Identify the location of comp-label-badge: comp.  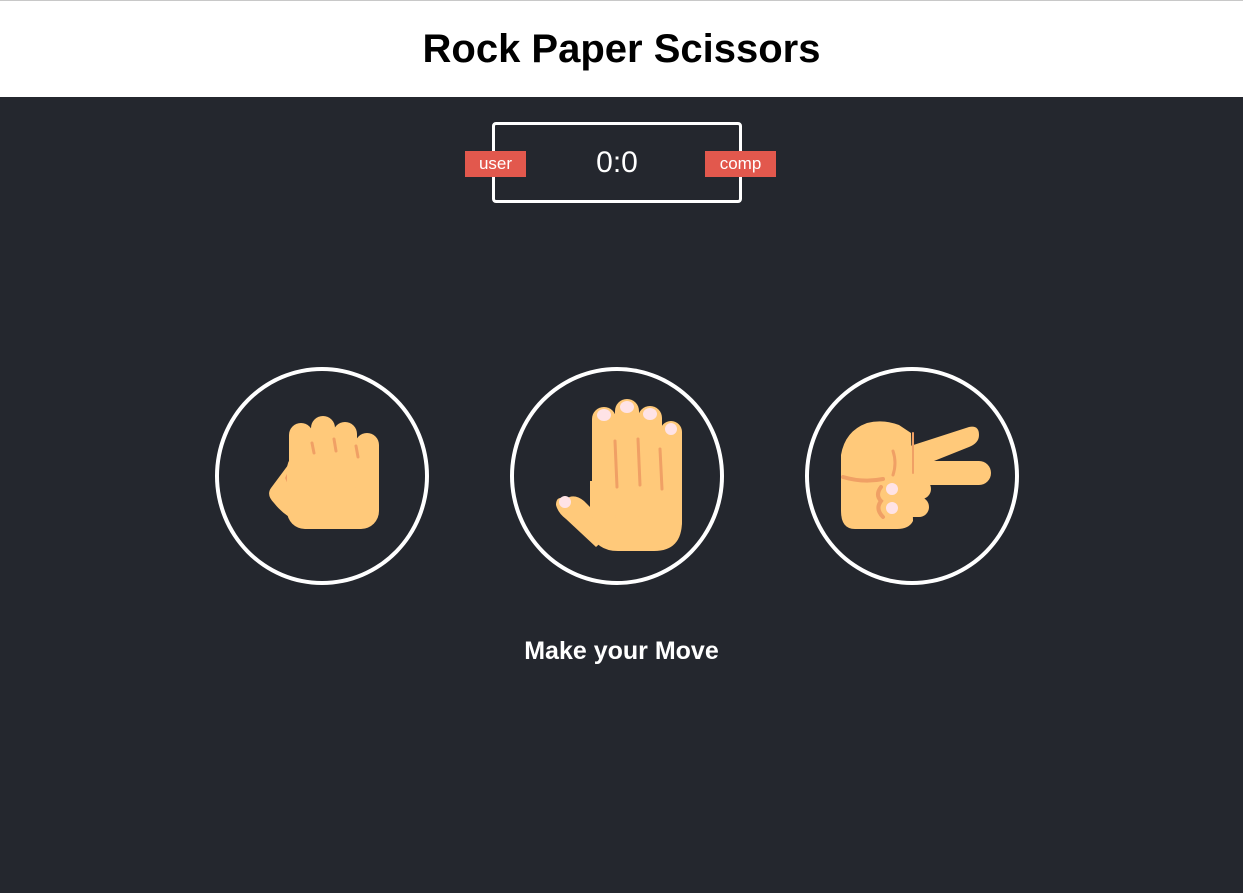
(740, 164).